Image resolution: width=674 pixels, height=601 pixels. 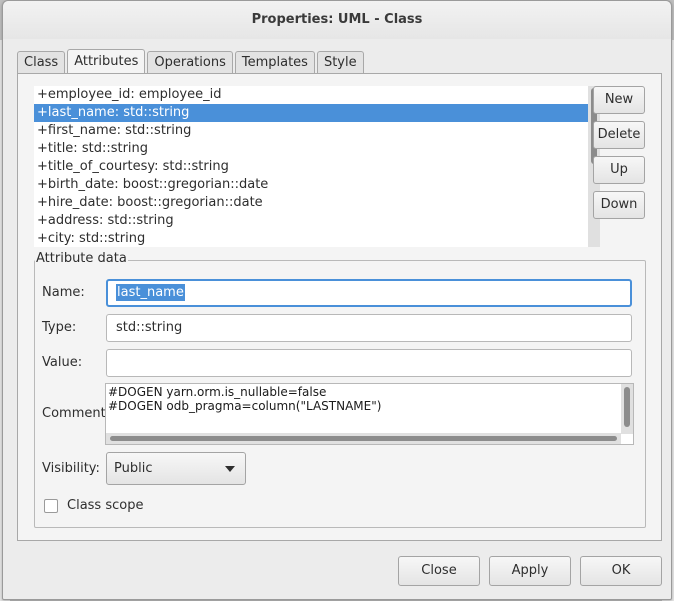 I want to click on value-field, so click(x=369, y=363).